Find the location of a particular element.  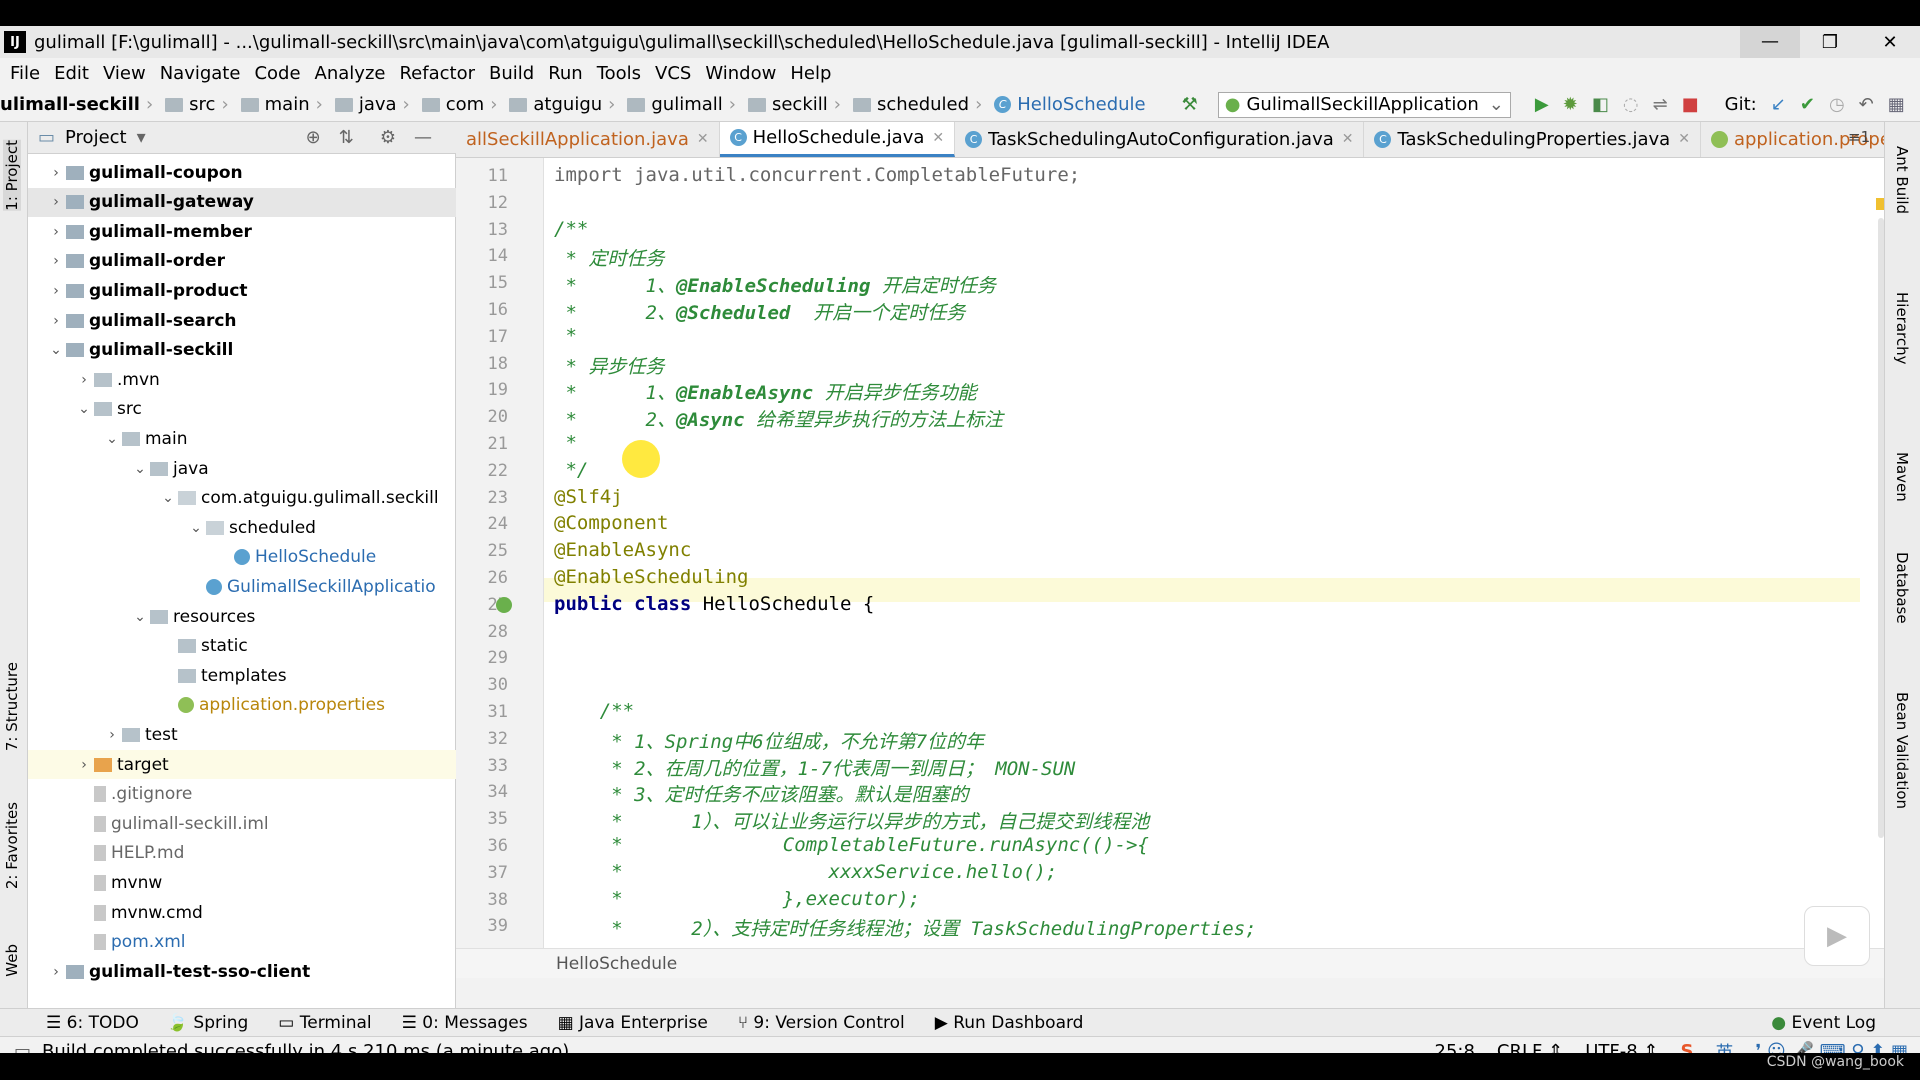

editor-tab: C TaskSchedulingProperties.java ✕ is located at coordinates (1532, 139).